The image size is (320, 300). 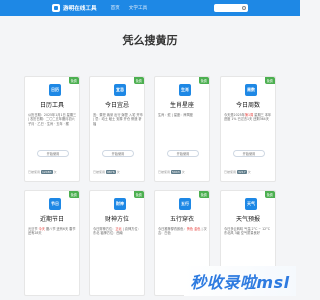 What do you see at coordinates (231, 8) in the screenshot?
I see `search-input` at bounding box center [231, 8].